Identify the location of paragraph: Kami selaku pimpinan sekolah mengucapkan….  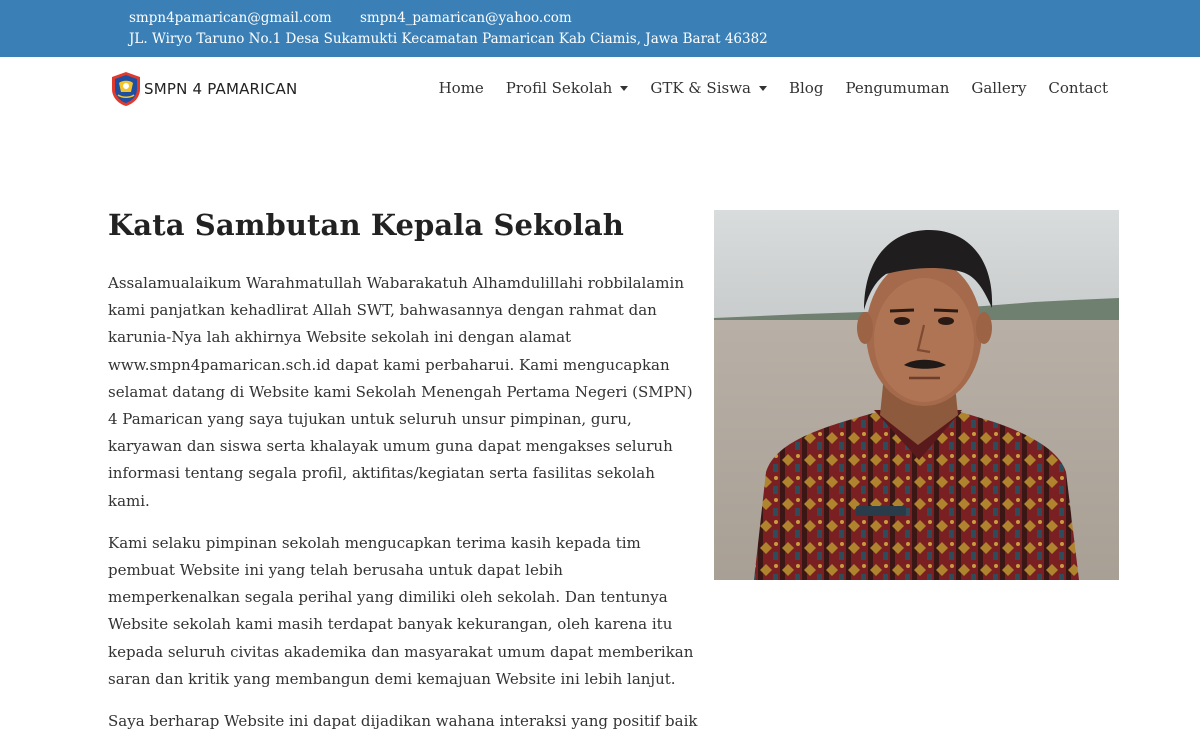
(401, 610).